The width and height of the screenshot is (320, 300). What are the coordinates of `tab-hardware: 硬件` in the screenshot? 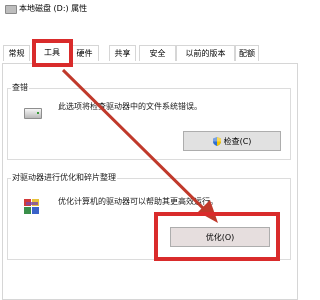 It's located at (84, 53).